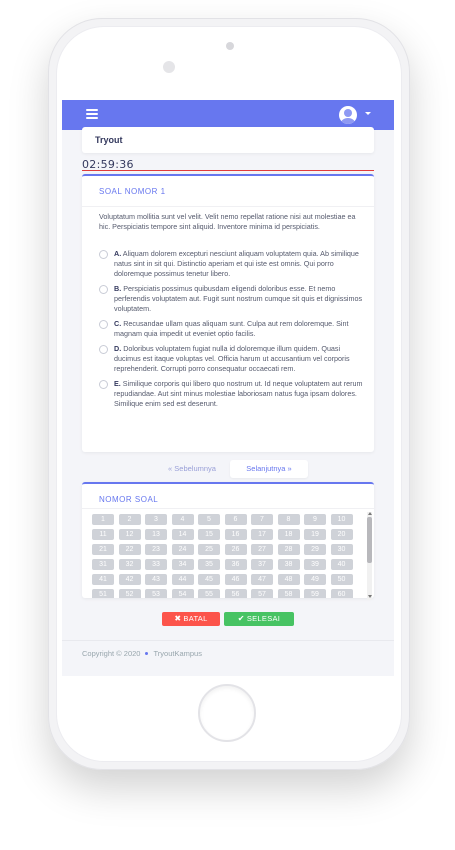 This screenshot has width=455, height=850. Describe the element at coordinates (262, 593) in the screenshot. I see `question-number-button: 57` at that location.